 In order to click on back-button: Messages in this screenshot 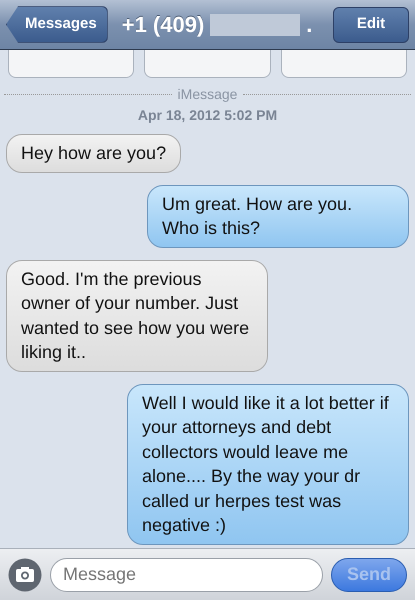, I will do `click(57, 24)`.